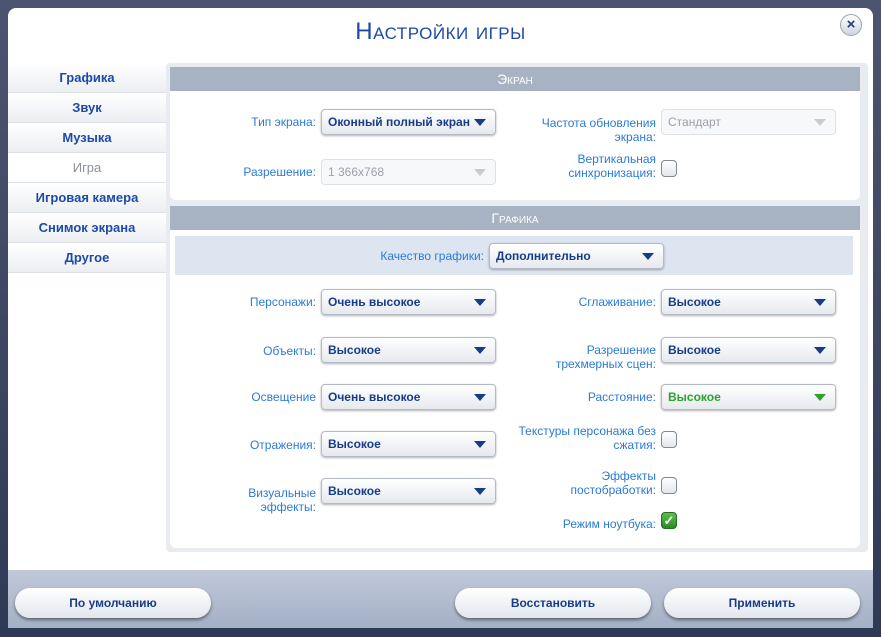  I want to click on textures-label: Текстуры персонажа без сжатия:, so click(587, 438).